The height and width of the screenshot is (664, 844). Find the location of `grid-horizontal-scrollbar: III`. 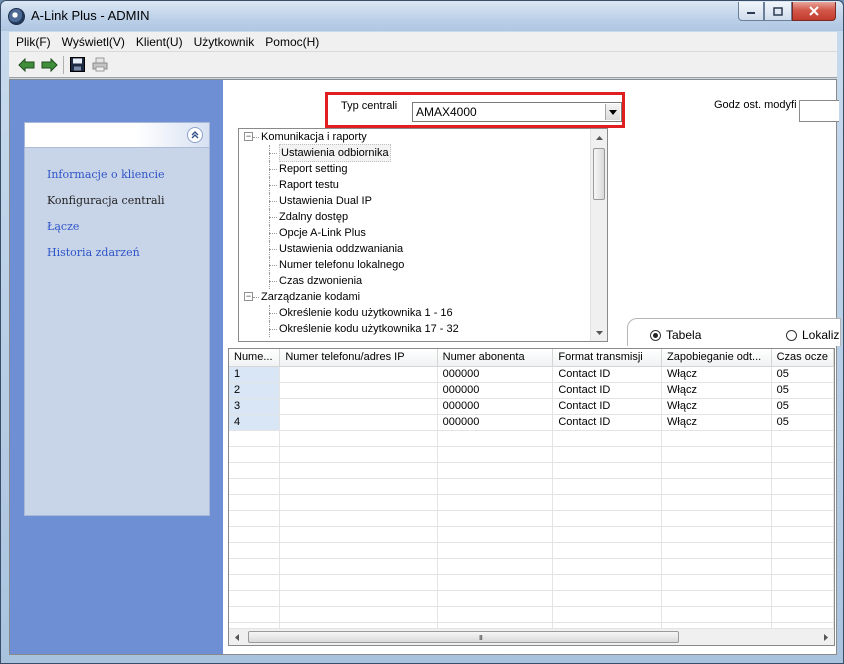

grid-horizontal-scrollbar: III is located at coordinates (531, 636).